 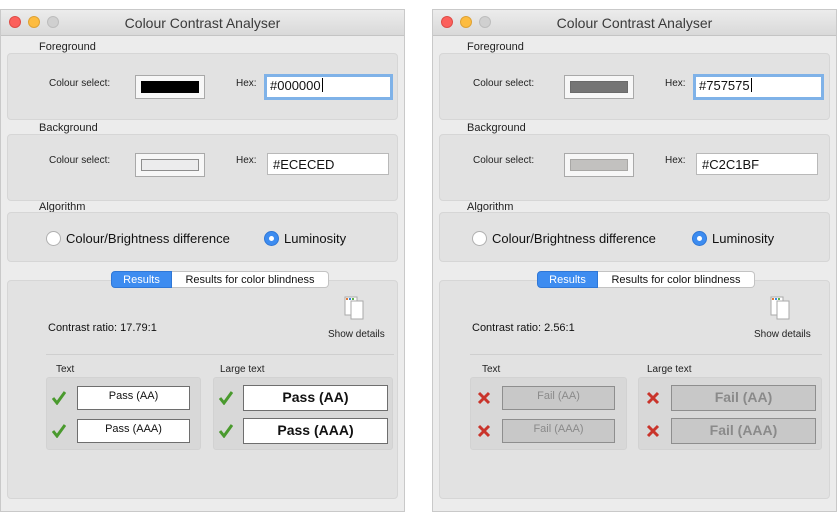 What do you see at coordinates (303, 413) in the screenshot?
I see `large-text-results-box: Pass (AA) Pass (AAA)` at bounding box center [303, 413].